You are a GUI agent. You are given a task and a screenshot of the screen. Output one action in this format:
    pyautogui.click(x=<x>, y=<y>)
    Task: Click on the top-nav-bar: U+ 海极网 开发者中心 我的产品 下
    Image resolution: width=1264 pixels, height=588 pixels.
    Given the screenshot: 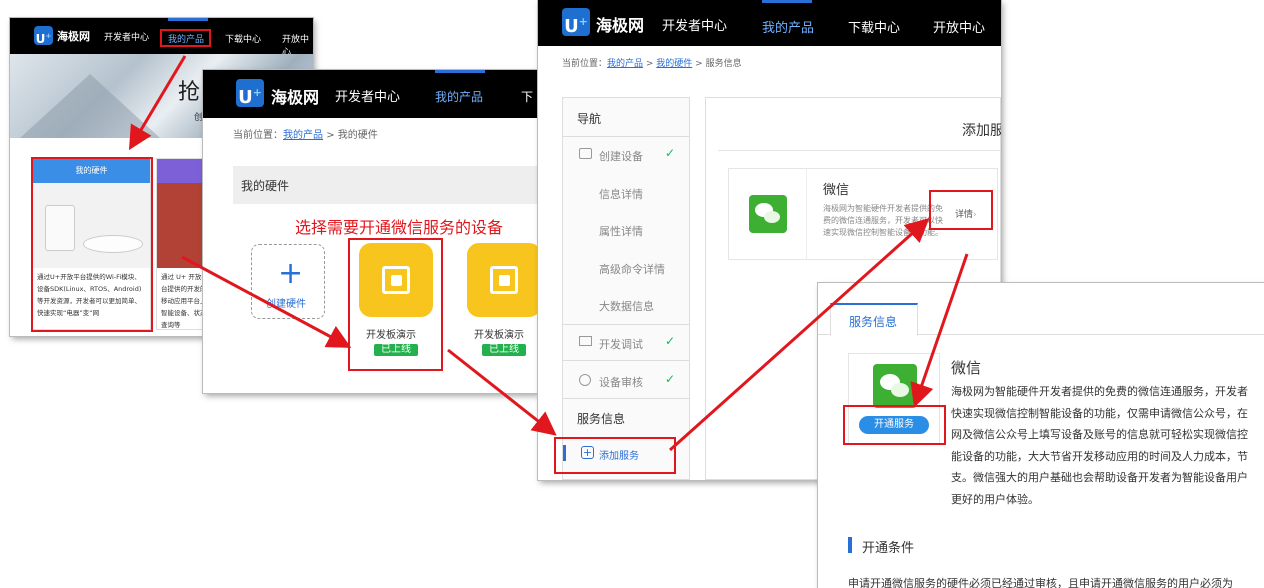 What is the action you would take?
    pyautogui.click(x=370, y=94)
    